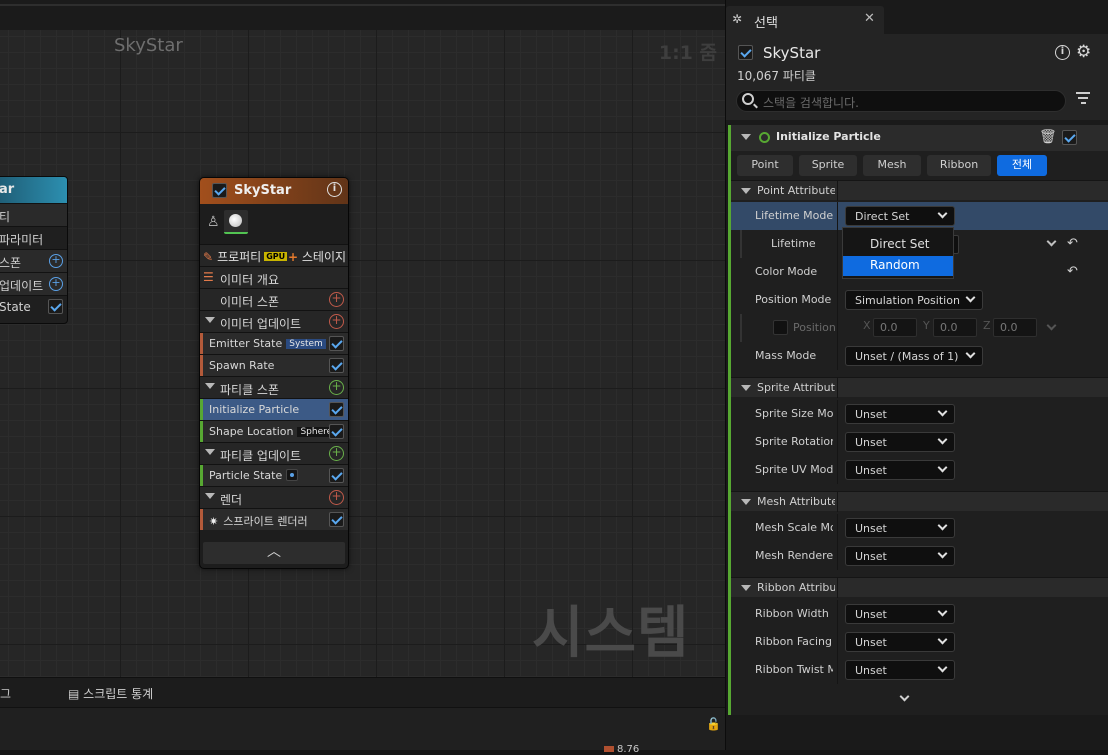  I want to click on tab-all: 전체, so click(1022, 165).